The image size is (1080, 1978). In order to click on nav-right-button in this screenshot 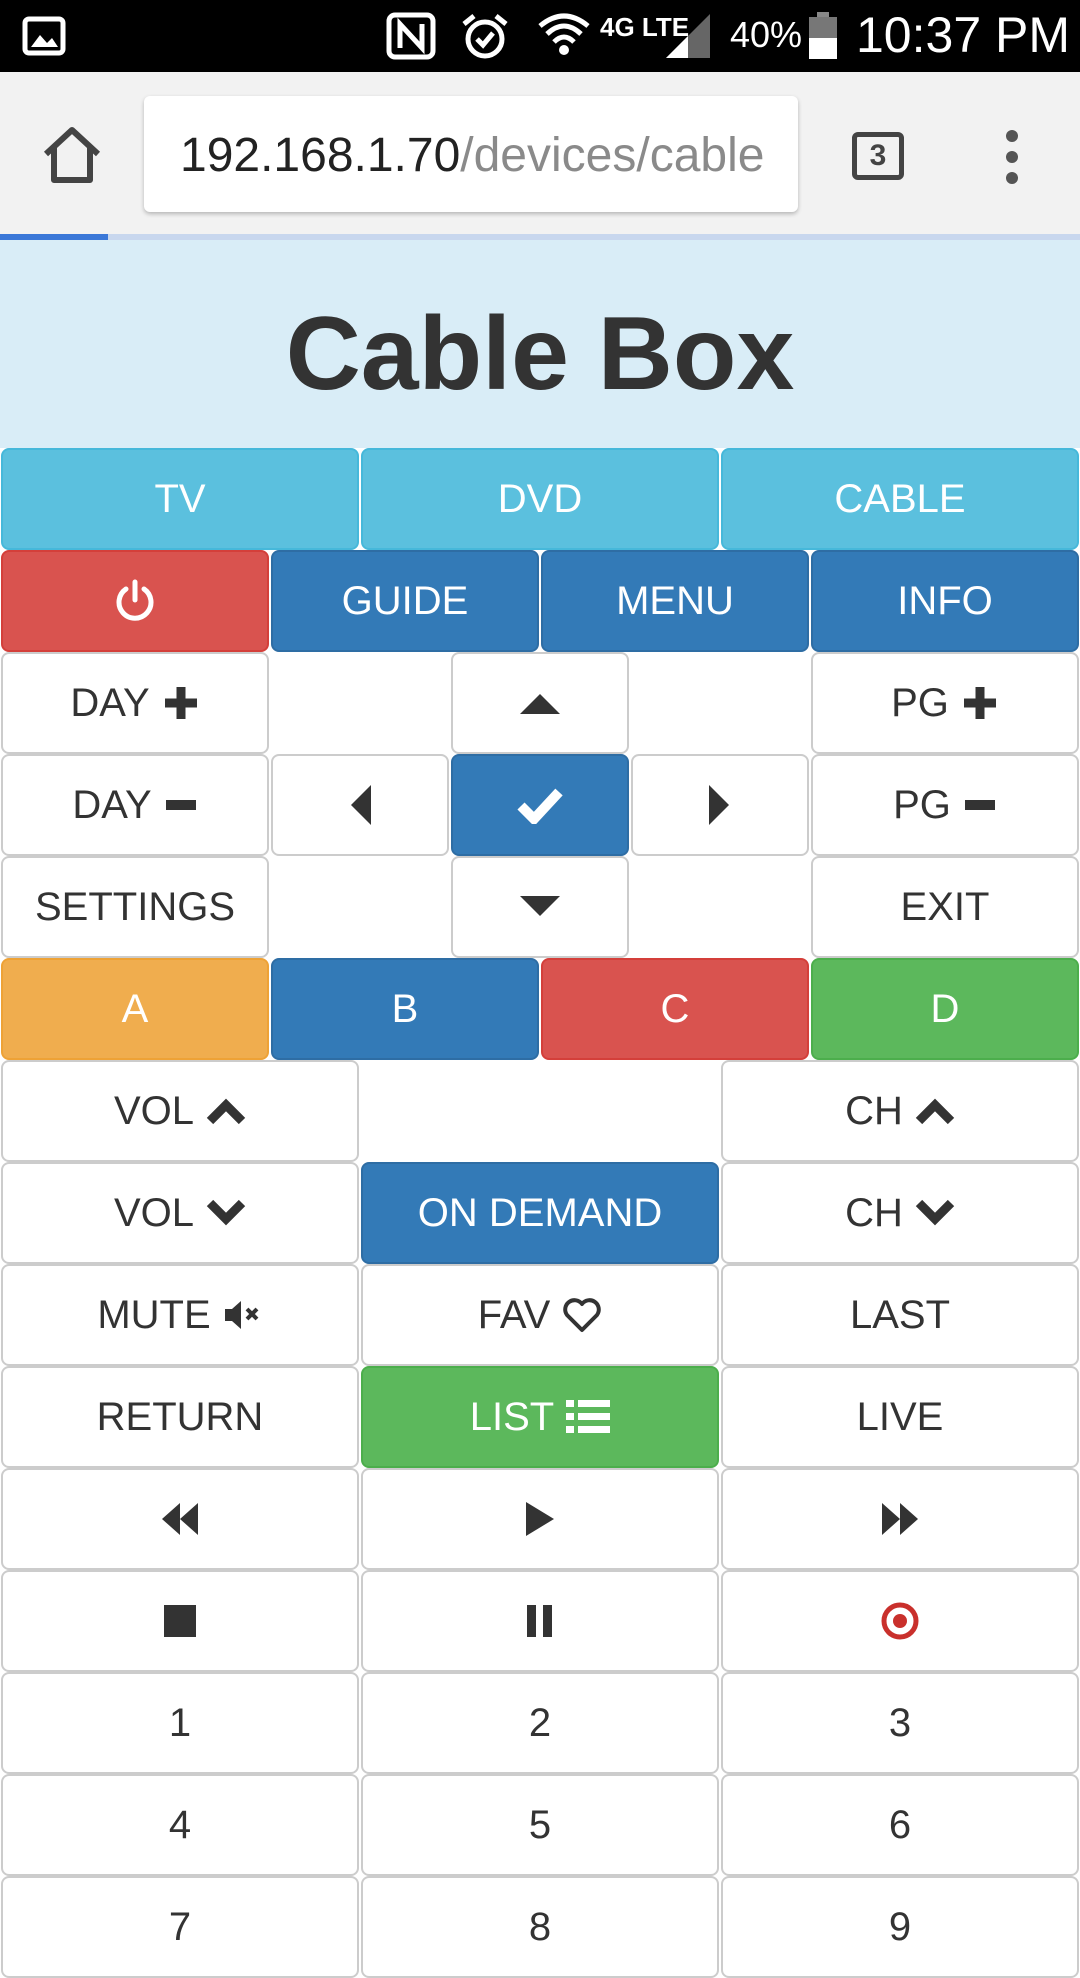, I will do `click(720, 805)`.